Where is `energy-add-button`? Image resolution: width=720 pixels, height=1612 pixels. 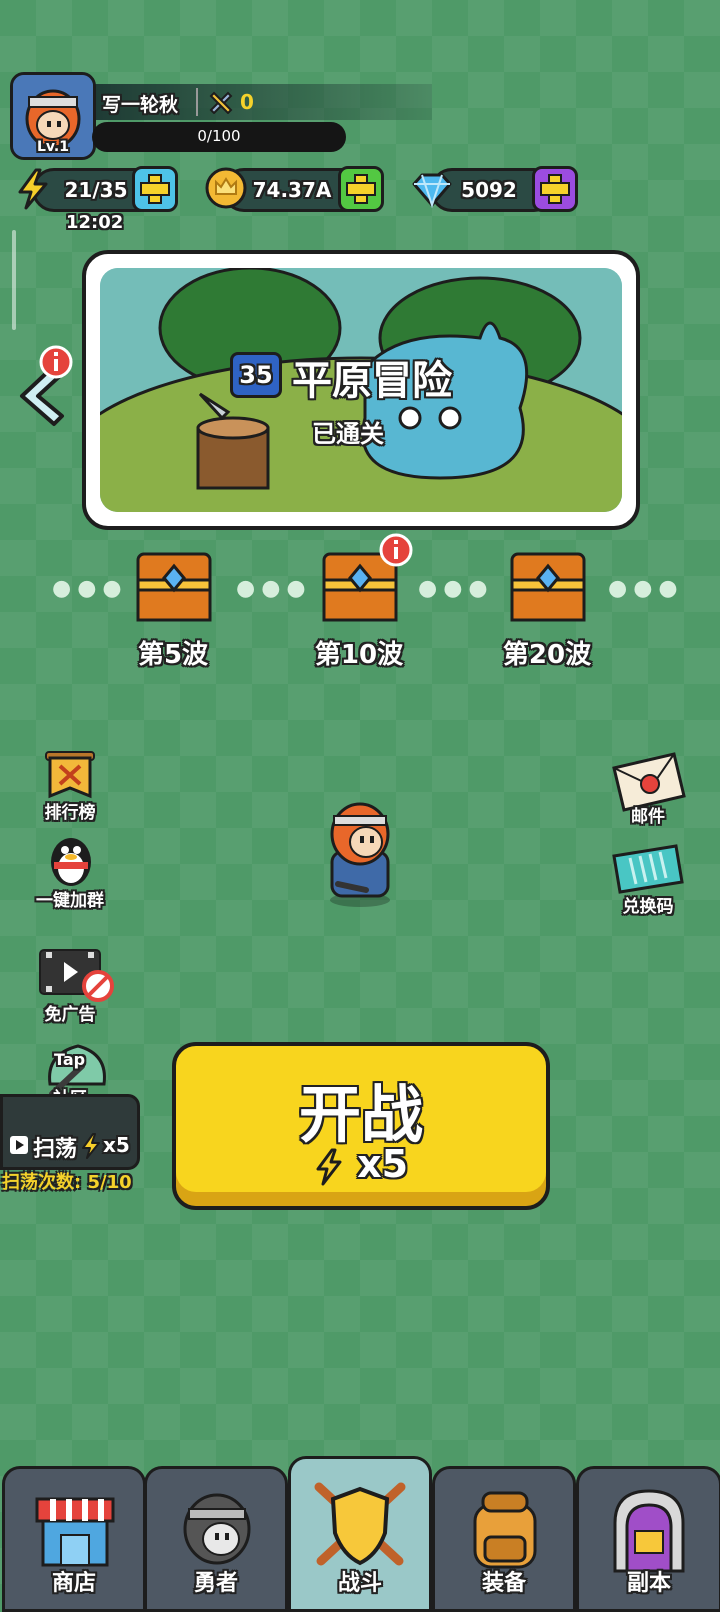
energy-add-button is located at coordinates (155, 189).